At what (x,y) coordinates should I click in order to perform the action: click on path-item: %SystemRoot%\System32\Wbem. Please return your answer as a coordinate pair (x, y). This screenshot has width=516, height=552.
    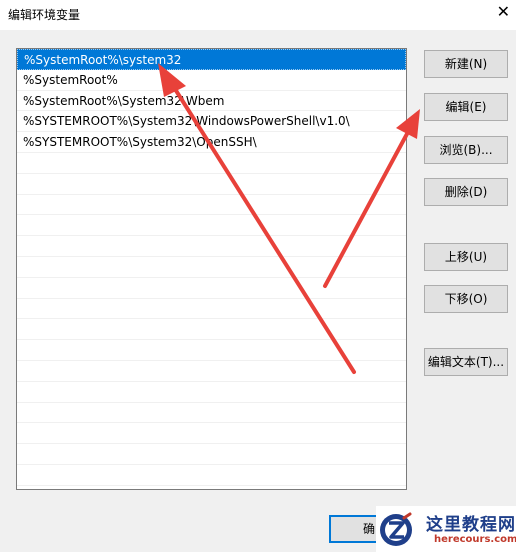
    Looking at the image, I should click on (211, 101).